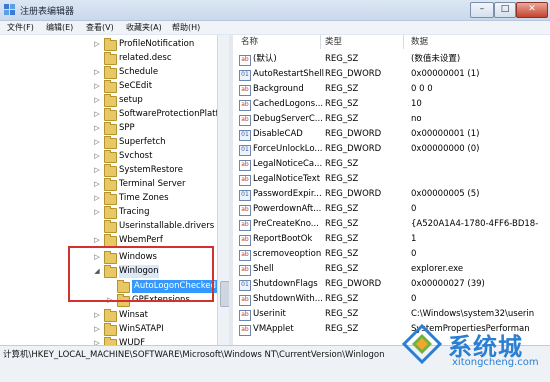 This screenshot has height=382, width=550. What do you see at coordinates (287, 179) in the screenshot?
I see `value-name: LegalNoticeText` at bounding box center [287, 179].